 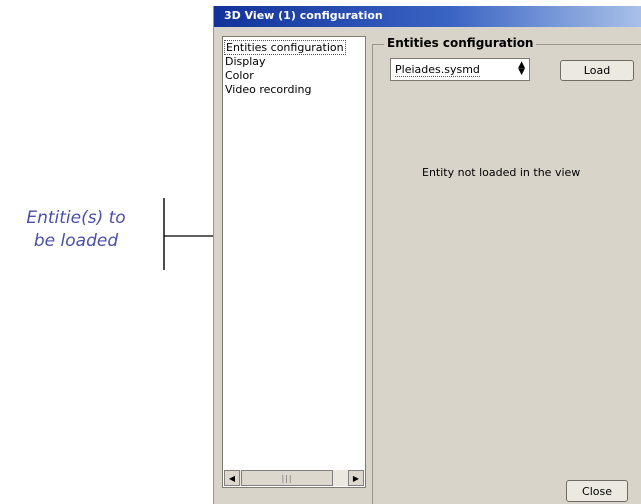 What do you see at coordinates (232, 478) in the screenshot?
I see `scroll-left-icon: ◀` at bounding box center [232, 478].